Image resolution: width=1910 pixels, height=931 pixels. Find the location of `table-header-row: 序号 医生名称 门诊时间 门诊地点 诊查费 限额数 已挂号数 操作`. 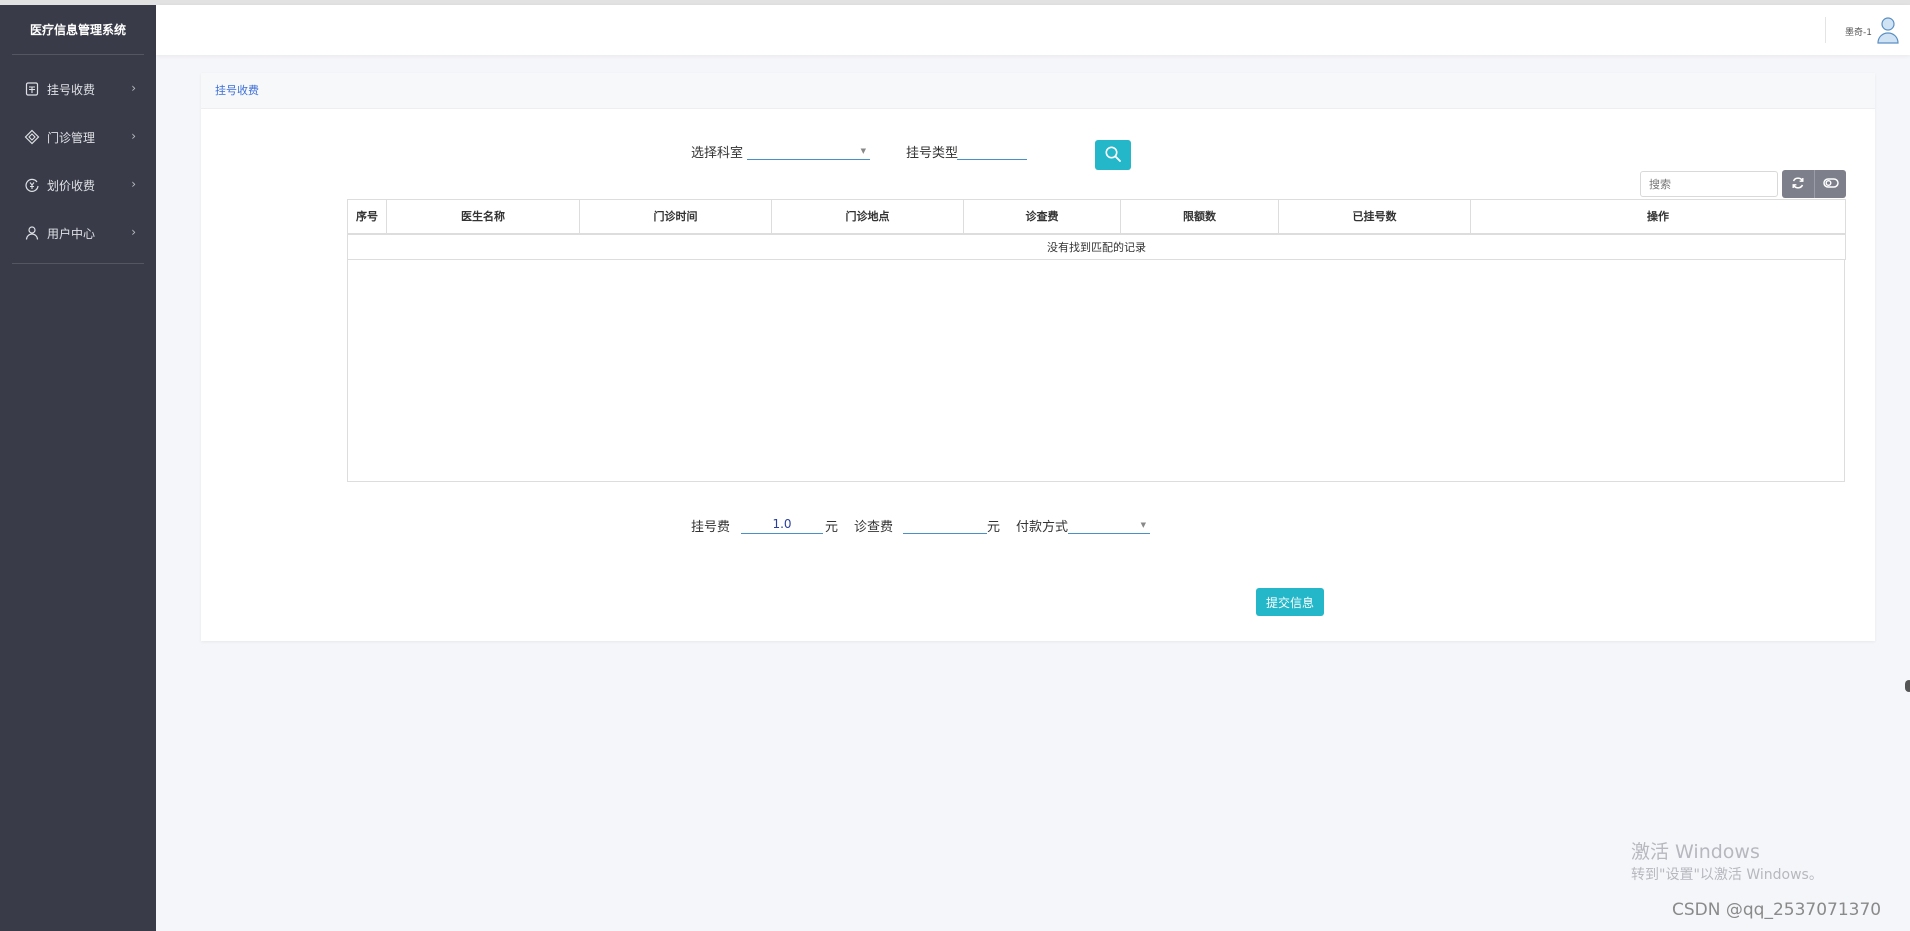

table-header-row: 序号 医生名称 门诊时间 门诊地点 诊查费 限额数 已挂号数 操作 is located at coordinates (1096, 217).